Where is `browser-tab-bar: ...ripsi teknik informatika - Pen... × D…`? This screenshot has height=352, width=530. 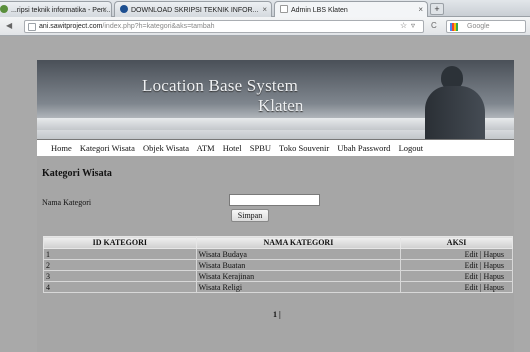 browser-tab-bar: ...ripsi teknik informatika - Pen... × D… is located at coordinates (265, 8).